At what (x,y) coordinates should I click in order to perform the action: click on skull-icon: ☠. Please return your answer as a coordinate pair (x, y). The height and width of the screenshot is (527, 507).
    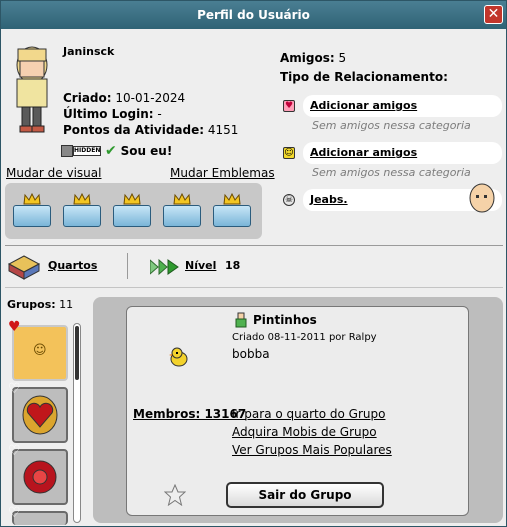
    Looking at the image, I should click on (289, 200).